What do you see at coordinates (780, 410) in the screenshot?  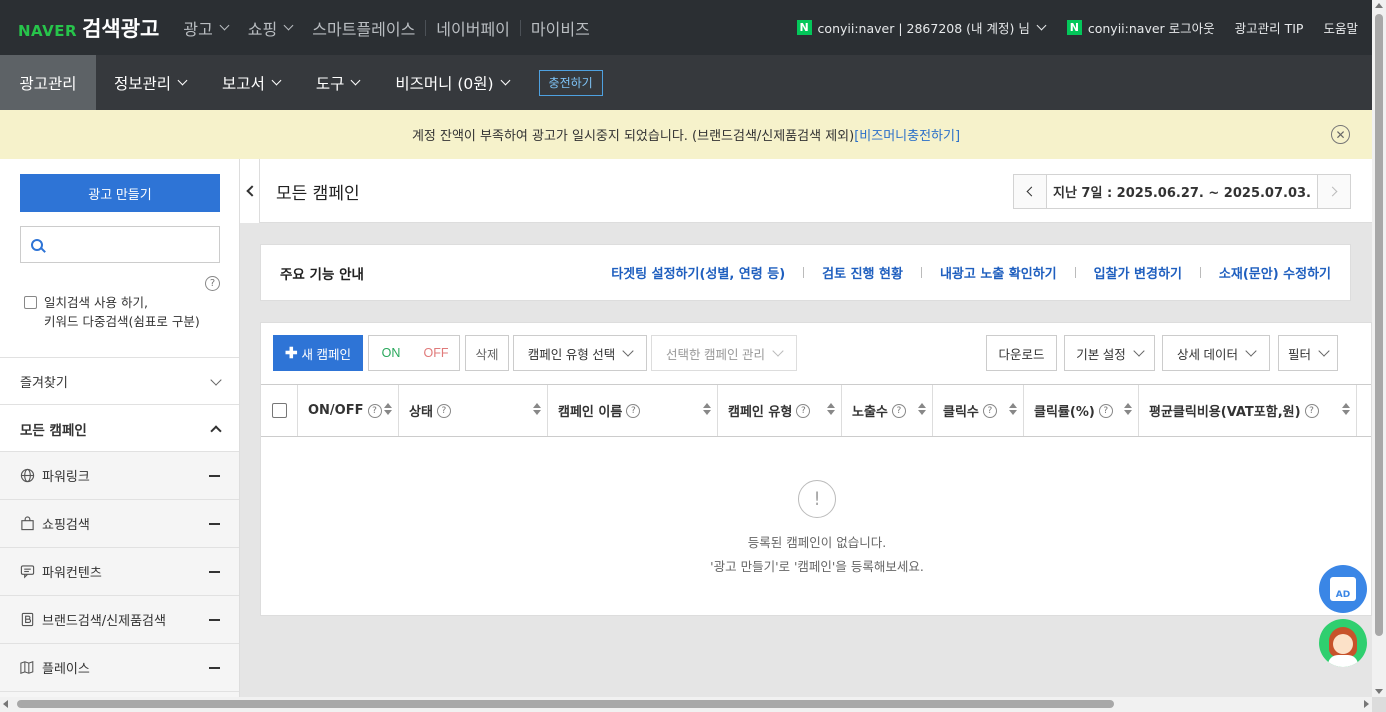 I see `column-campaign-type: 캠페인 유형?` at bounding box center [780, 410].